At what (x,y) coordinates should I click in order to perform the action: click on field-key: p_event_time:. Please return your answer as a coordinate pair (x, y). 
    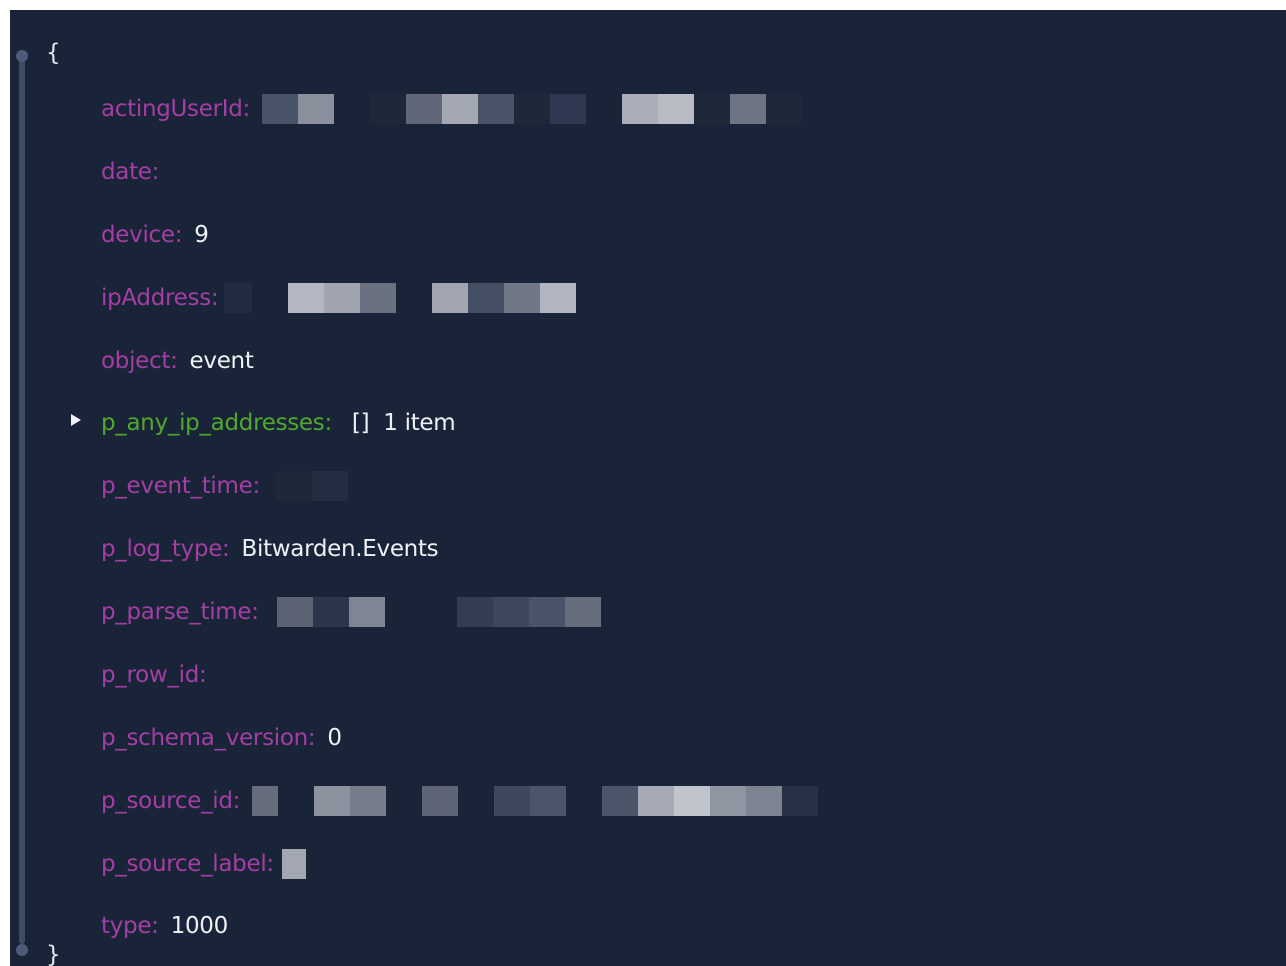
    Looking at the image, I should click on (180, 486).